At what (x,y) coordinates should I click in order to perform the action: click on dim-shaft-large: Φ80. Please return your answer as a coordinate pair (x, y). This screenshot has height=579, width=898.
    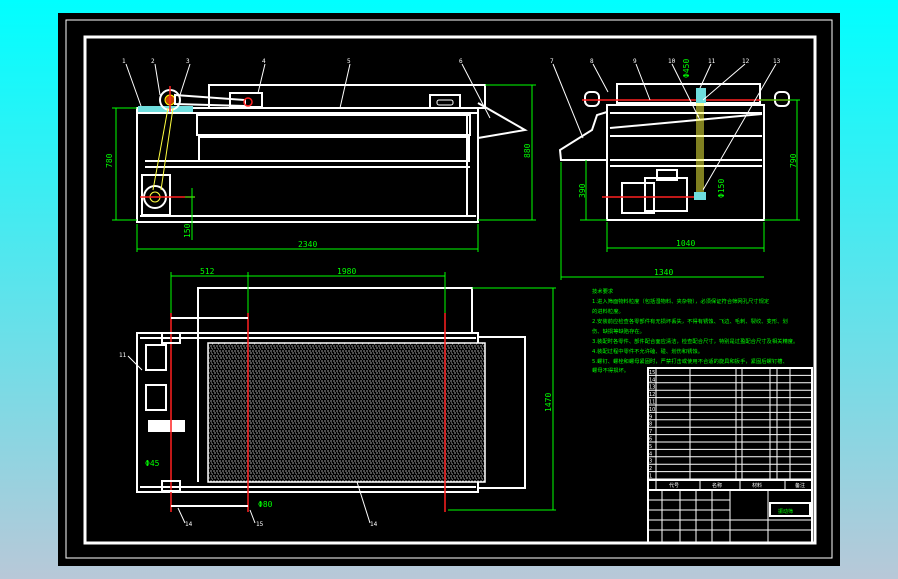
    Looking at the image, I should click on (265, 504).